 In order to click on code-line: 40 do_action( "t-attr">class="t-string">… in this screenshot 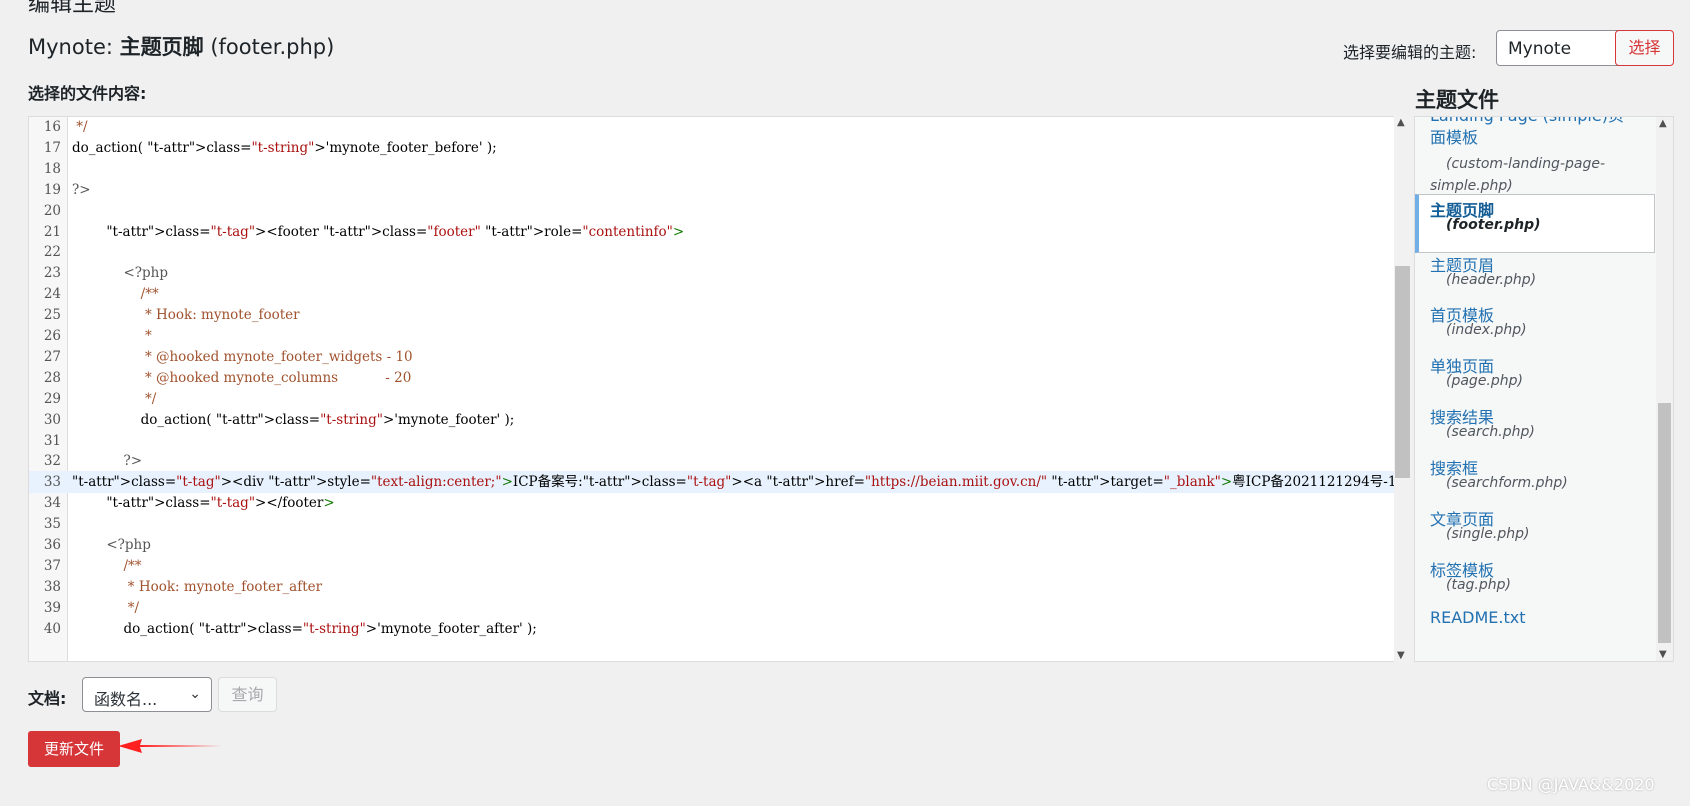, I will do `click(711, 629)`.